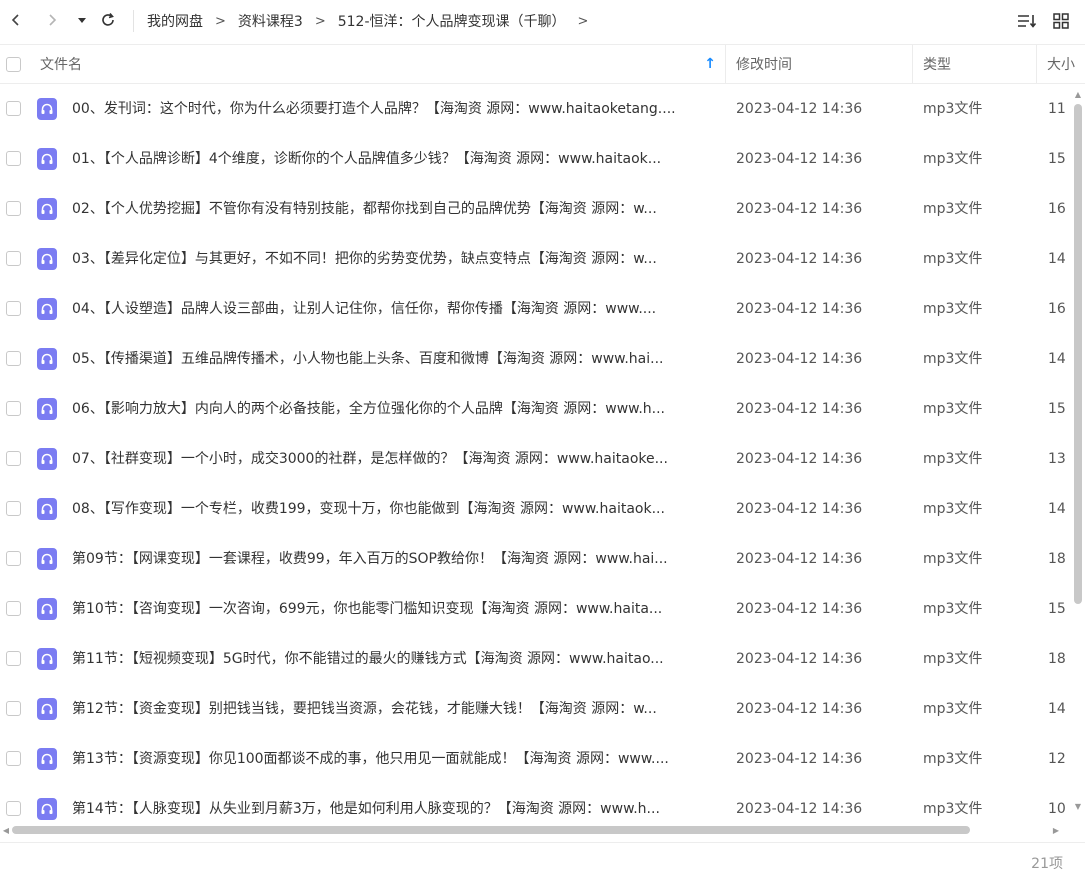 This screenshot has width=1085, height=874. Describe the element at coordinates (1057, 509) in the screenshot. I see `file-size: 14` at that location.